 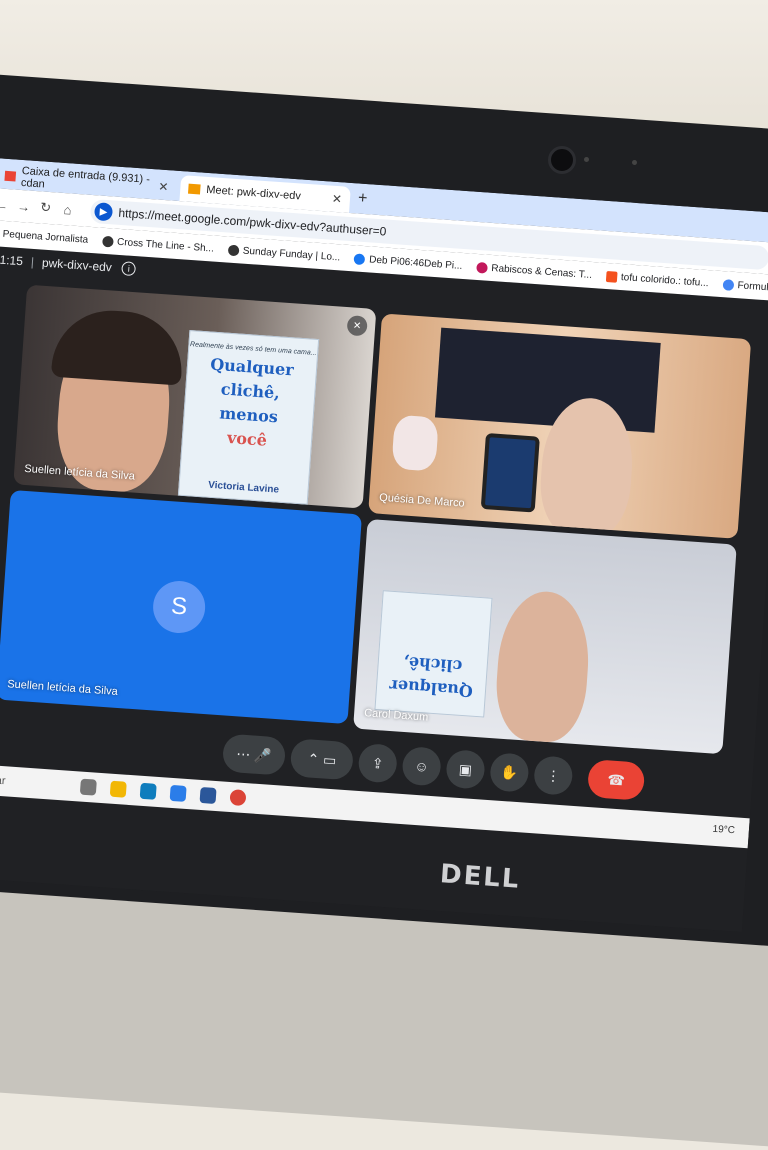 I want to click on back-icon: ←, so click(x=6, y=204).